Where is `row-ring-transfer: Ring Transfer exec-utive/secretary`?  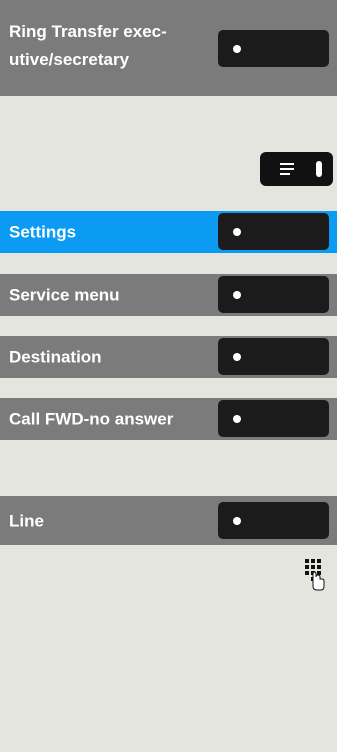
row-ring-transfer: Ring Transfer exec-utive/secretary is located at coordinates (168, 48).